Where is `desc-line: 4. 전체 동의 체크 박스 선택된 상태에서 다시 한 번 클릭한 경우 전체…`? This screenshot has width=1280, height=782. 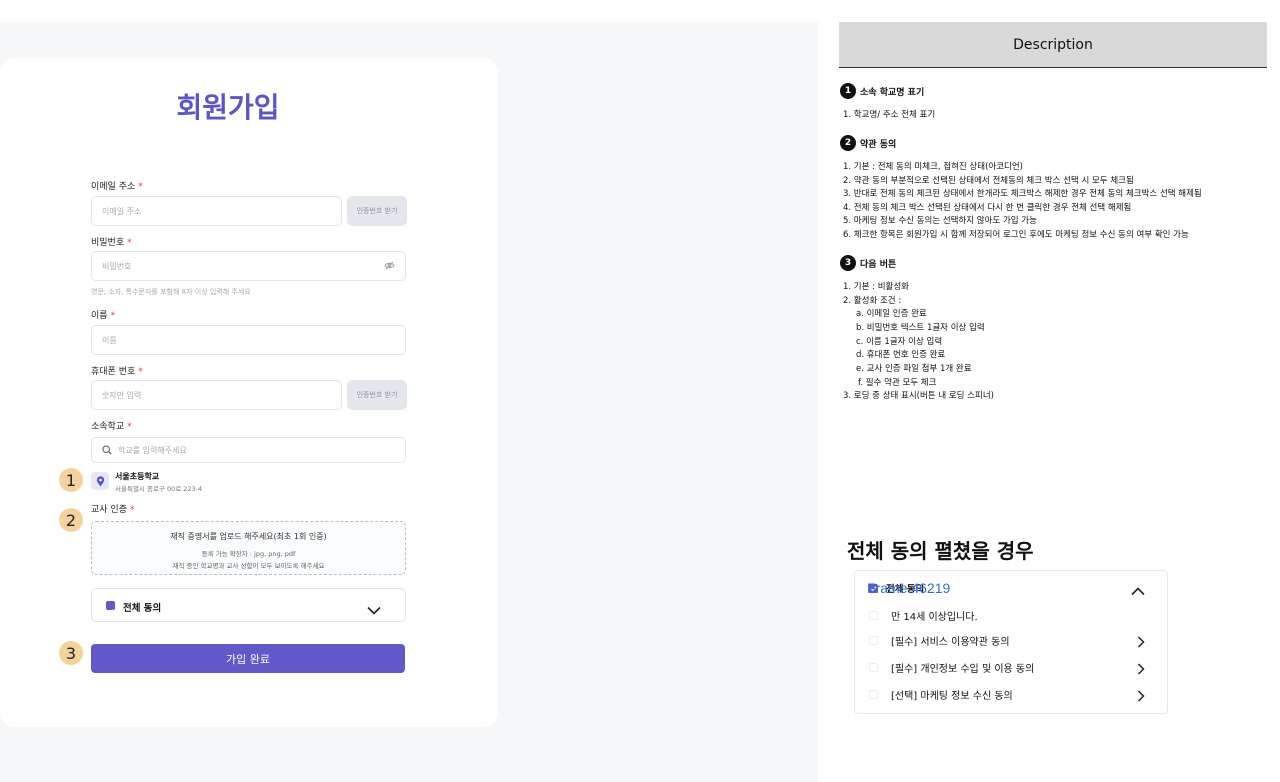 desc-line: 4. 전체 동의 체크 박스 선택된 상태에서 다시 한 번 클릭한 경우 전체… is located at coordinates (987, 208).